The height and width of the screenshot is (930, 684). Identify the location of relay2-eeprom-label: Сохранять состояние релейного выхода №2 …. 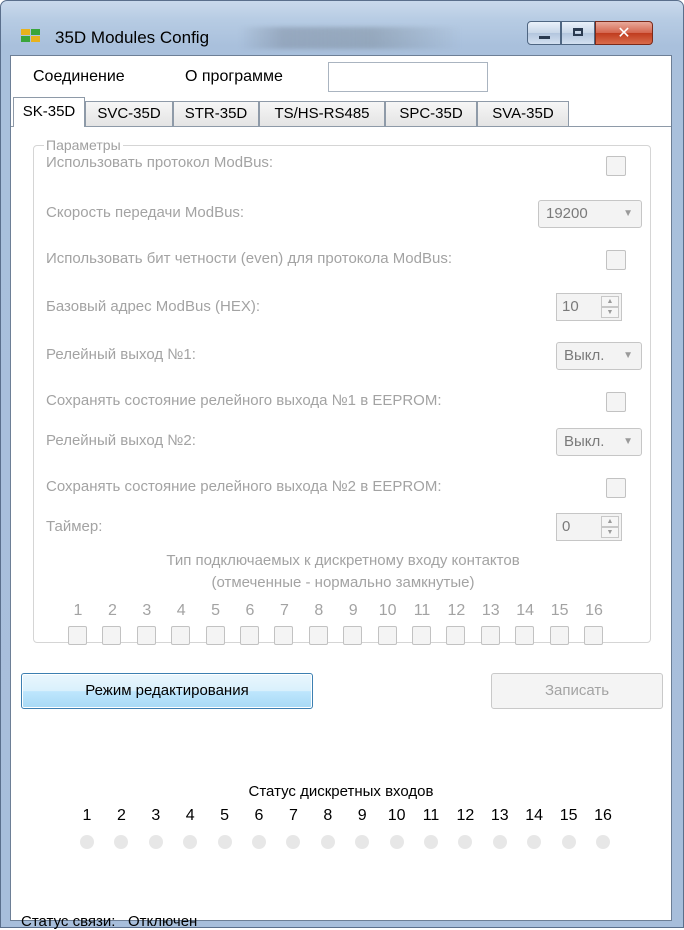
(244, 486).